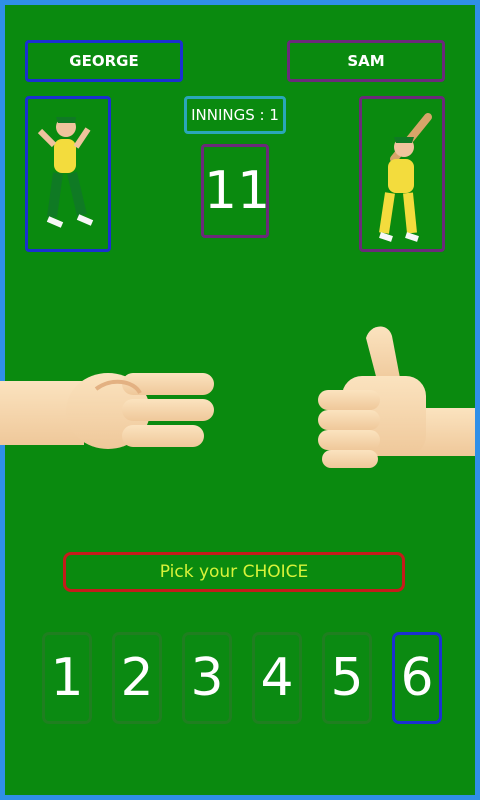 The image size is (480, 800). Describe the element at coordinates (235, 191) in the screenshot. I see `score-display: 11` at that location.